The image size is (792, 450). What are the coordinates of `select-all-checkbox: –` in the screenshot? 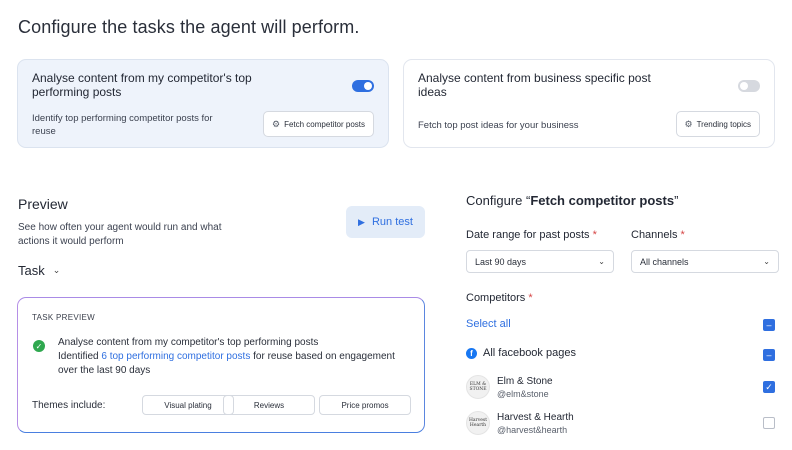 It's located at (769, 325).